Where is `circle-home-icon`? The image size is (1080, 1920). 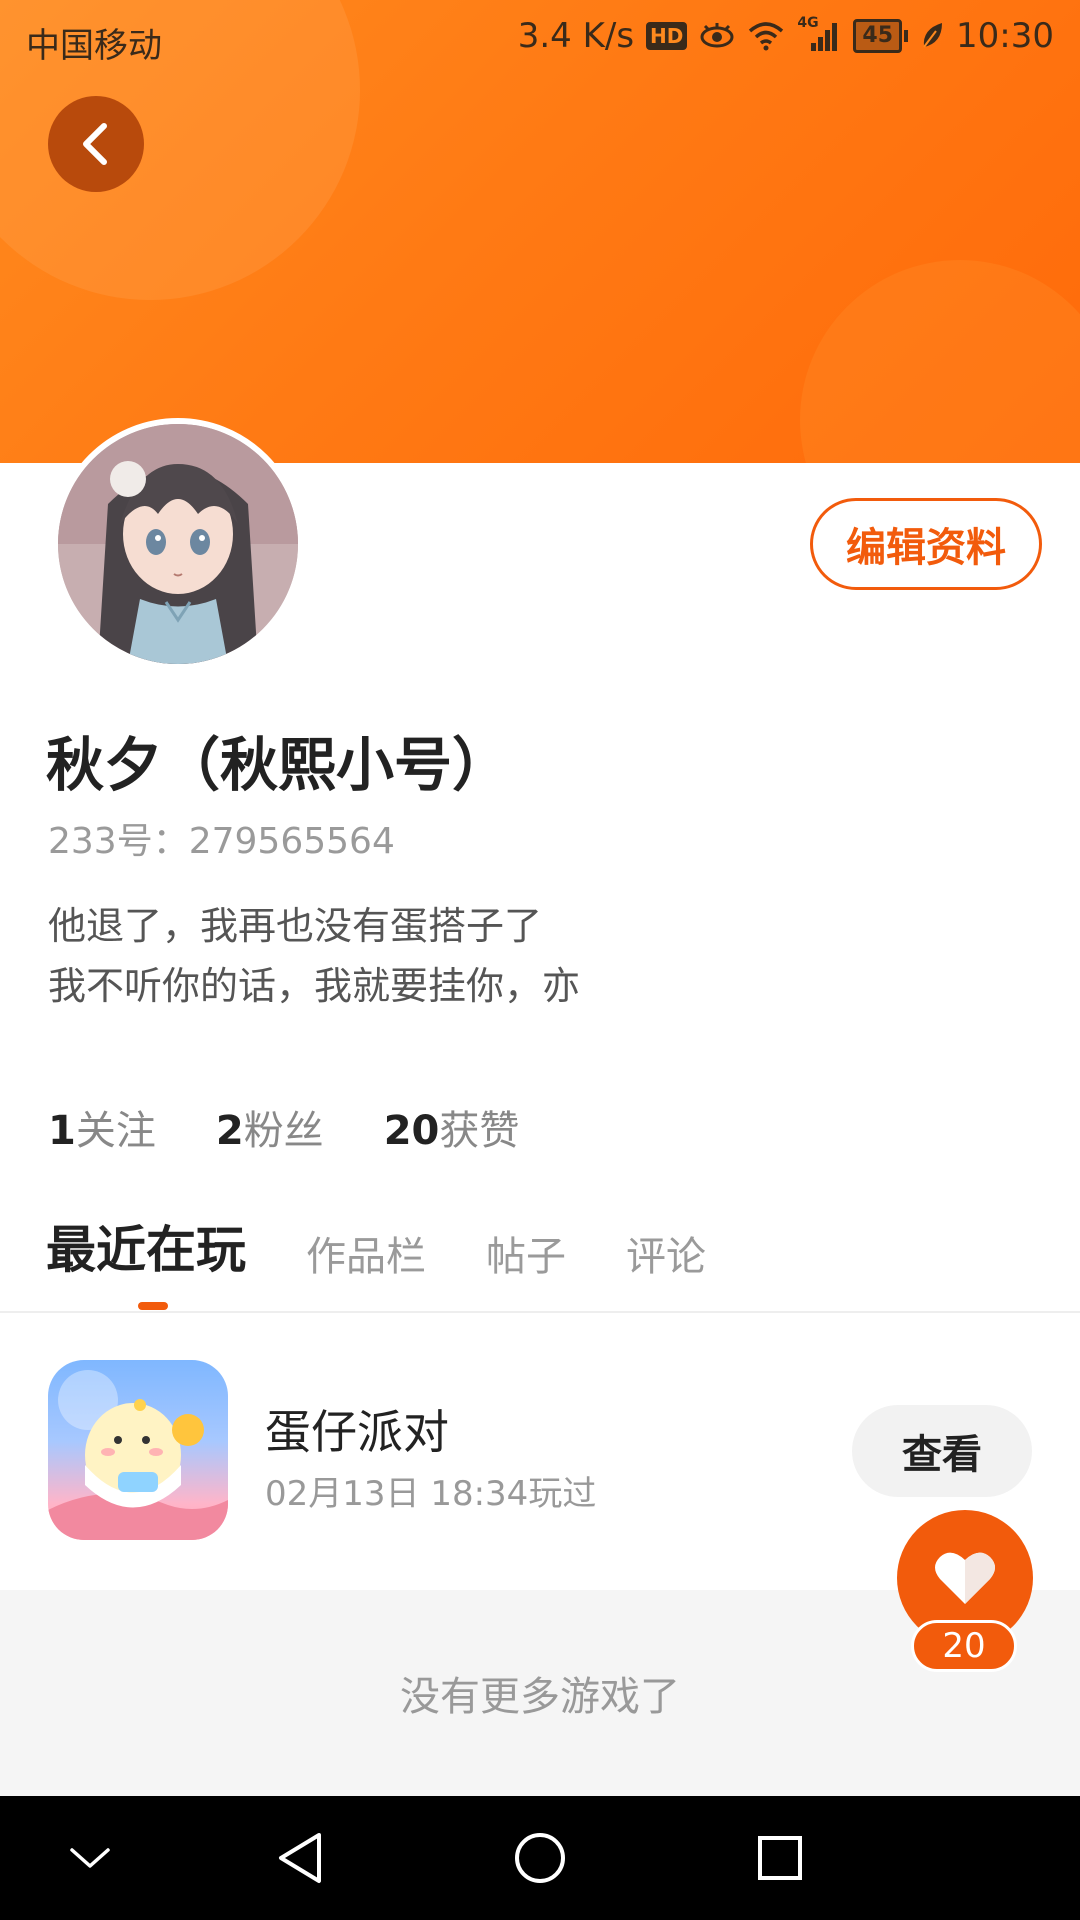 circle-home-icon is located at coordinates (540, 1858).